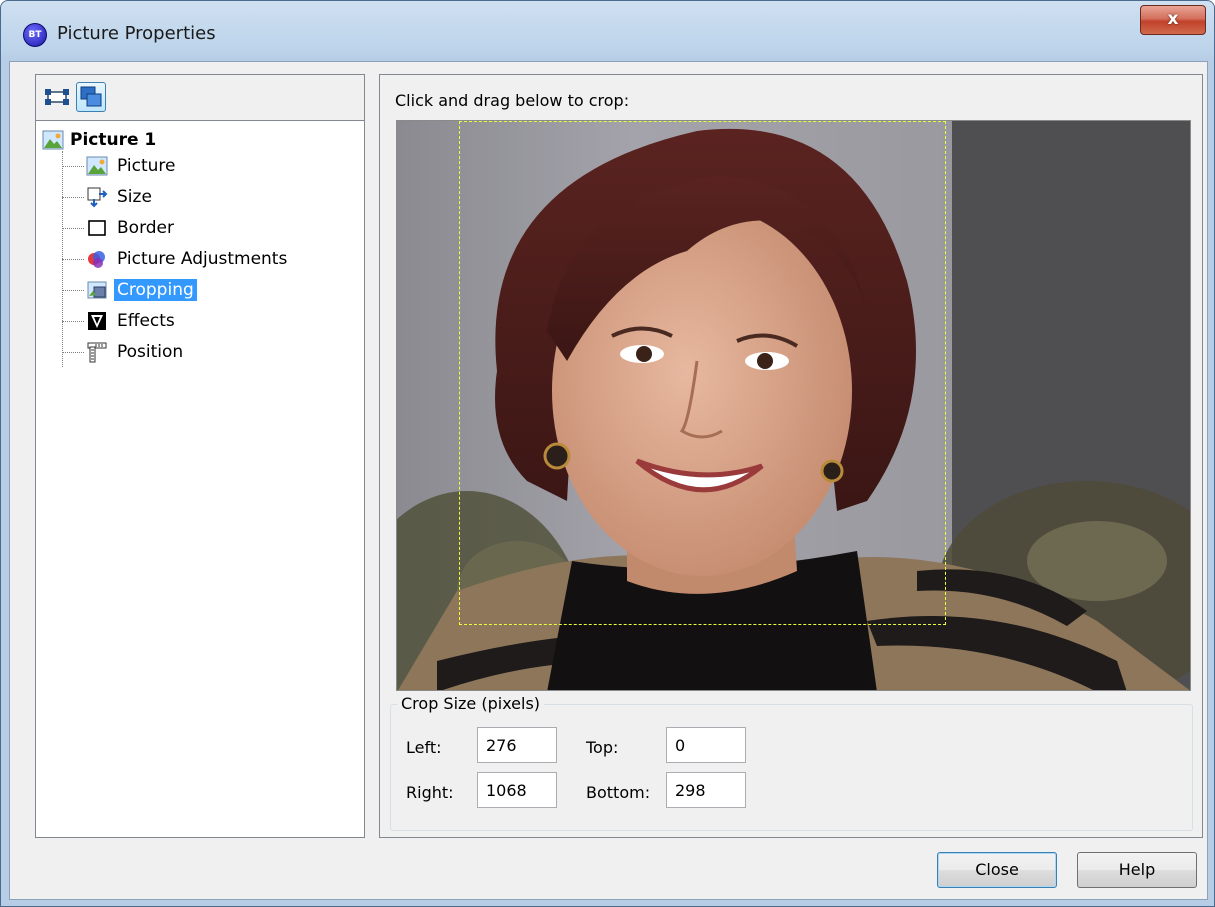 This screenshot has height=907, width=1215. What do you see at coordinates (97, 352) in the screenshot?
I see `position-icon` at bounding box center [97, 352].